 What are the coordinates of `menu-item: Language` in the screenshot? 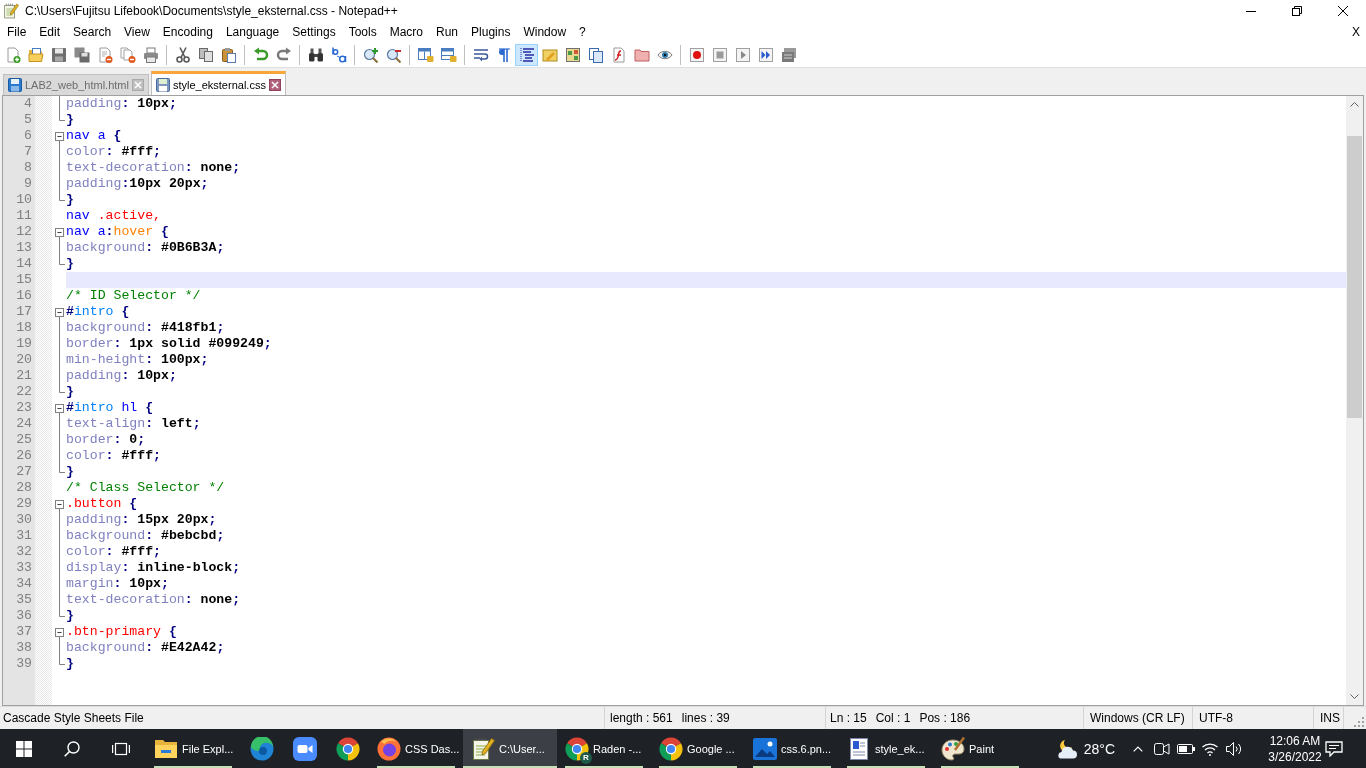 It's located at (252, 32).